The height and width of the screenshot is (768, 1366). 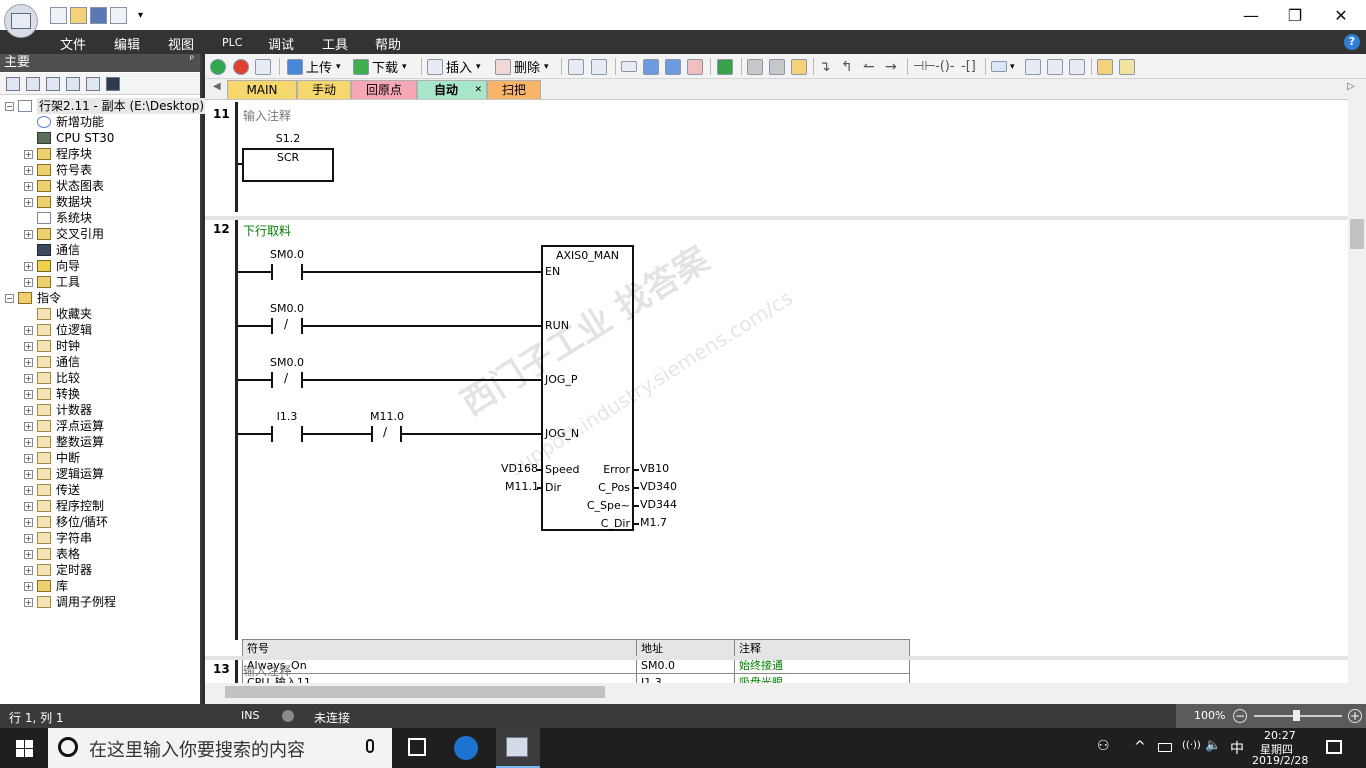 What do you see at coordinates (192, 59) in the screenshot?
I see `pin-icon: ᵖ` at bounding box center [192, 59].